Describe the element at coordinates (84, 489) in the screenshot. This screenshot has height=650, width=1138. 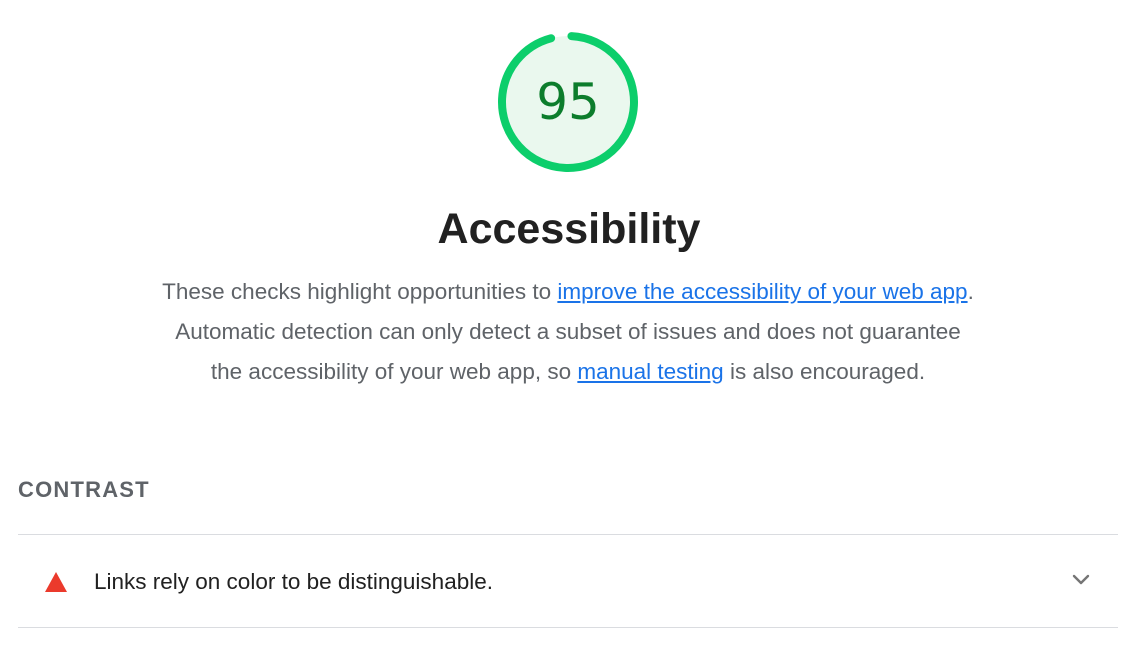
I see `group-title-contrast: CONTRAST` at that location.